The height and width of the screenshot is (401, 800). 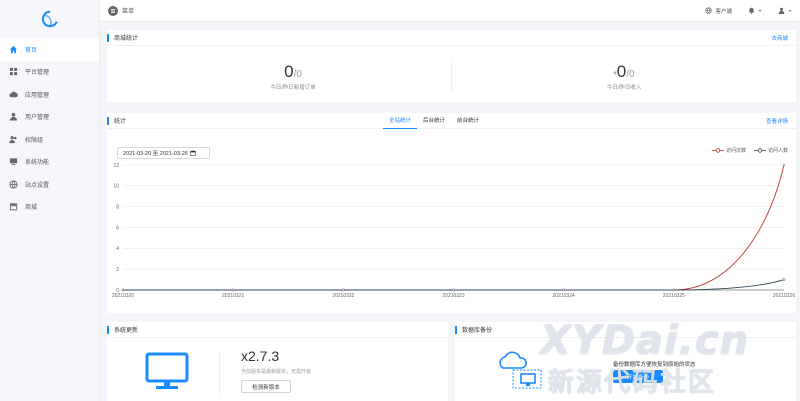 I want to click on system-update-header: 系统更新, so click(x=277, y=330).